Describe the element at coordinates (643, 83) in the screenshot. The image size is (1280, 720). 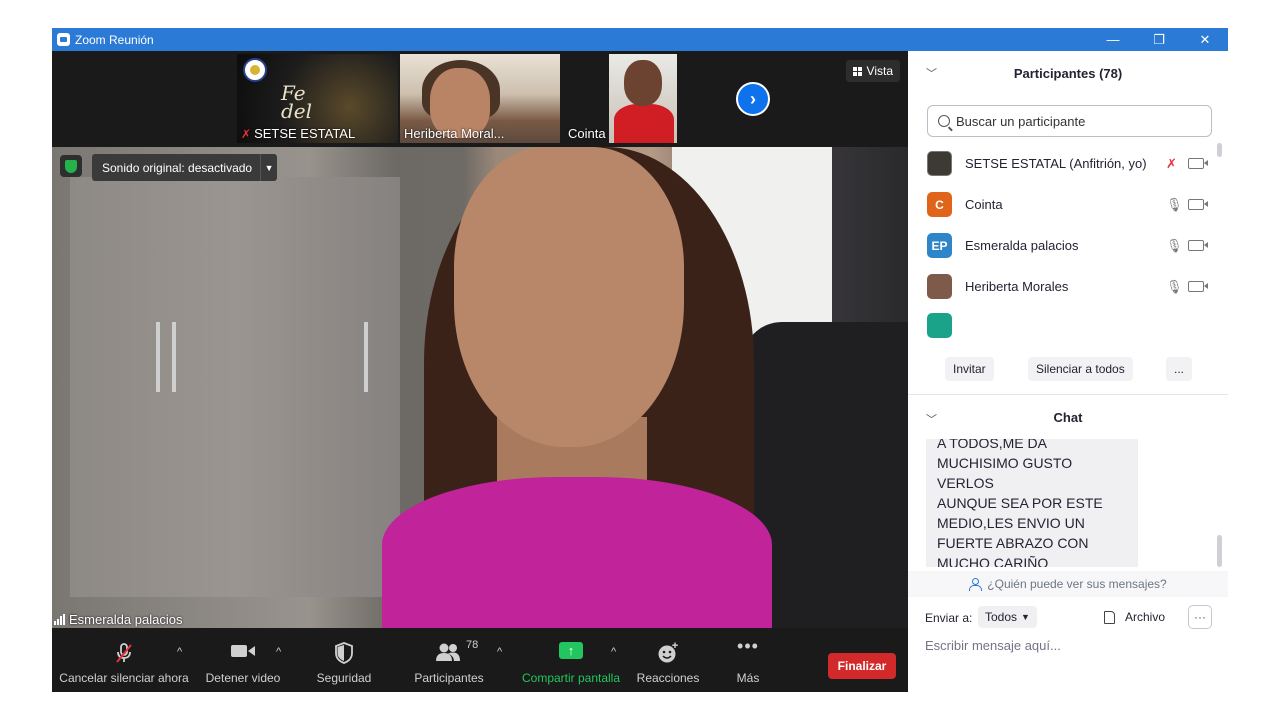
I see `video-person-face` at that location.